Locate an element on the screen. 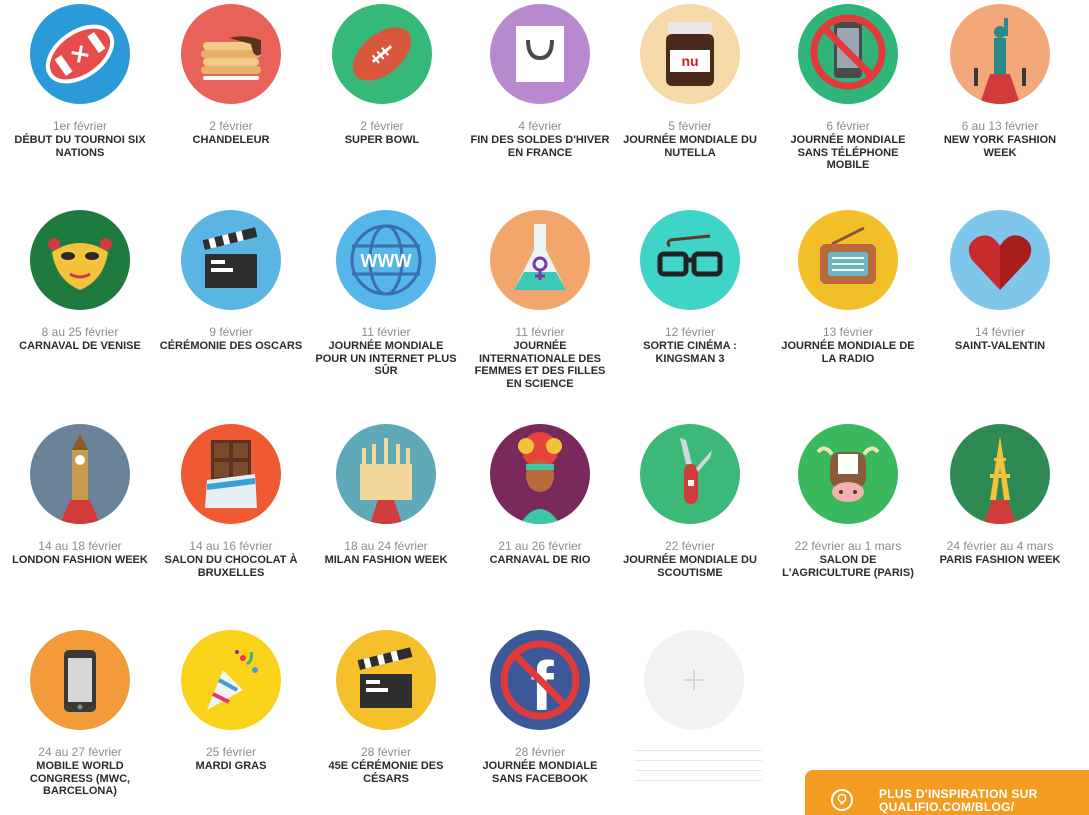  plus-icon is located at coordinates (694, 680).